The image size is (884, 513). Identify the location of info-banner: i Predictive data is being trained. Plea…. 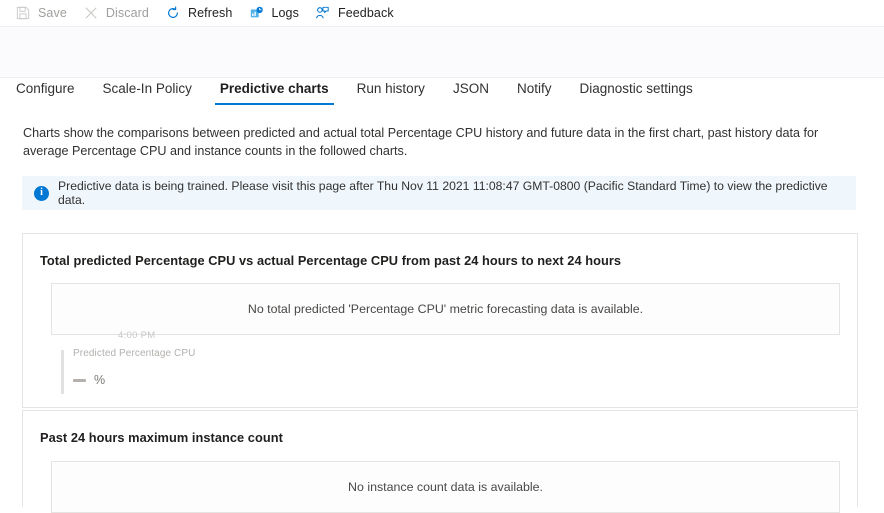
(439, 193).